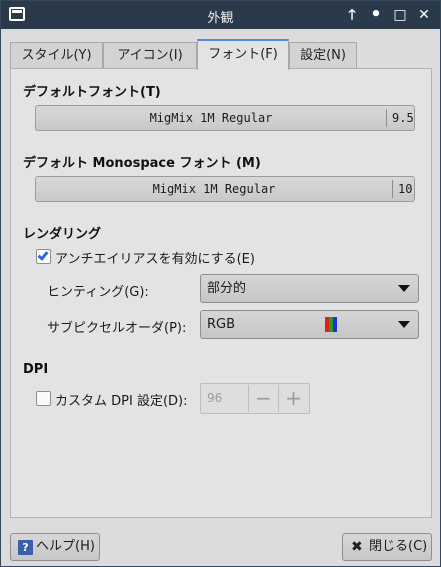 This screenshot has height=567, width=441. I want to click on close-button: ✖ 閉じる(C), so click(387, 547).